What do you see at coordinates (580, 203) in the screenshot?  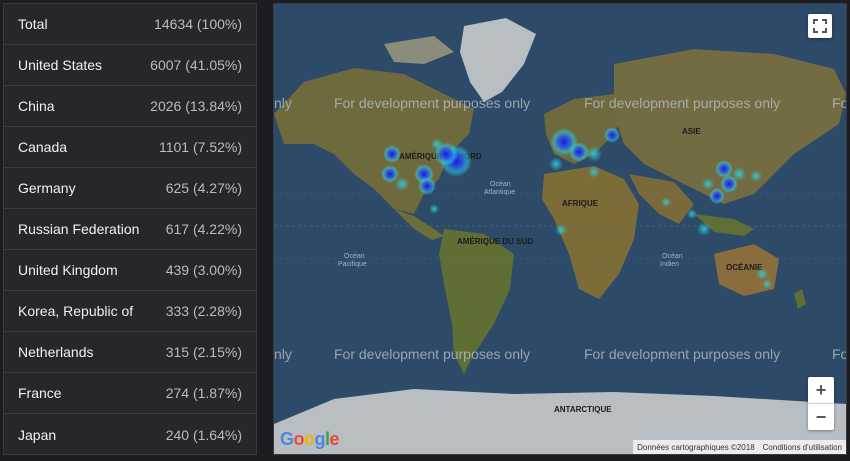 I see `label-africa: AFRIQUE` at bounding box center [580, 203].